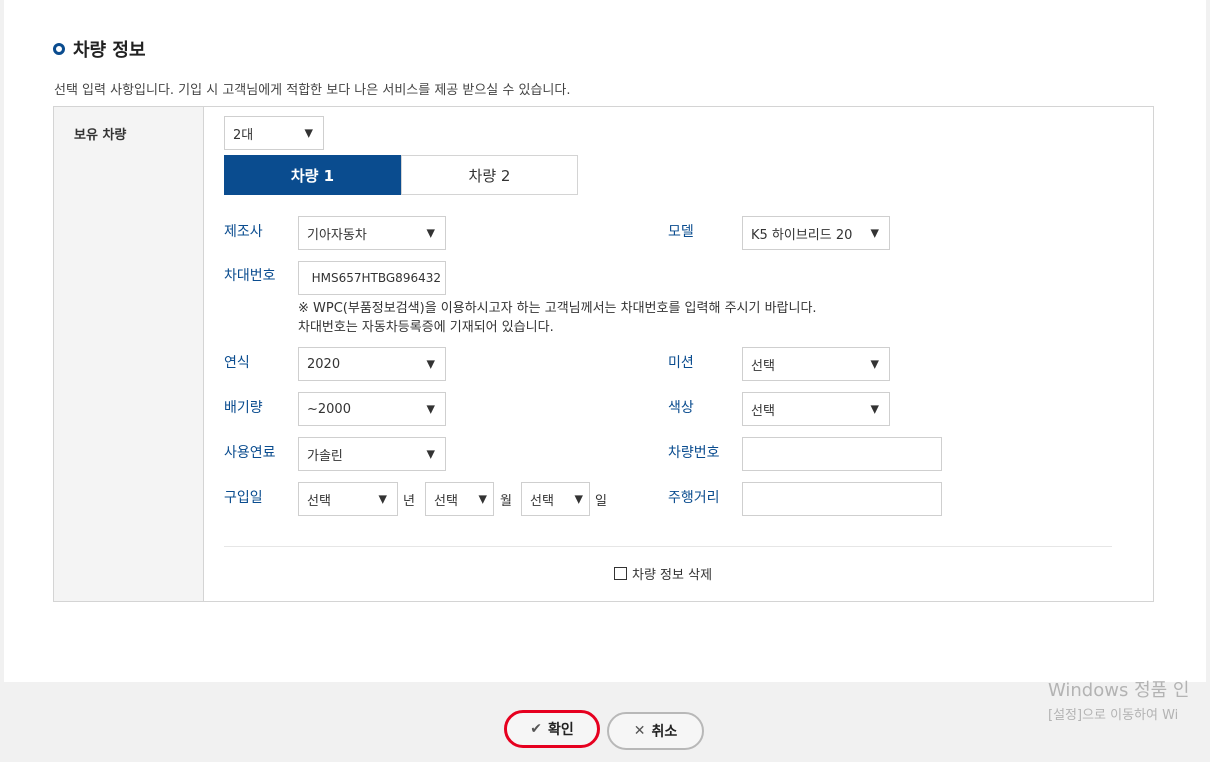 This screenshot has width=1210, height=762. What do you see at coordinates (639, 731) in the screenshot?
I see `close-icon: ✕` at bounding box center [639, 731].